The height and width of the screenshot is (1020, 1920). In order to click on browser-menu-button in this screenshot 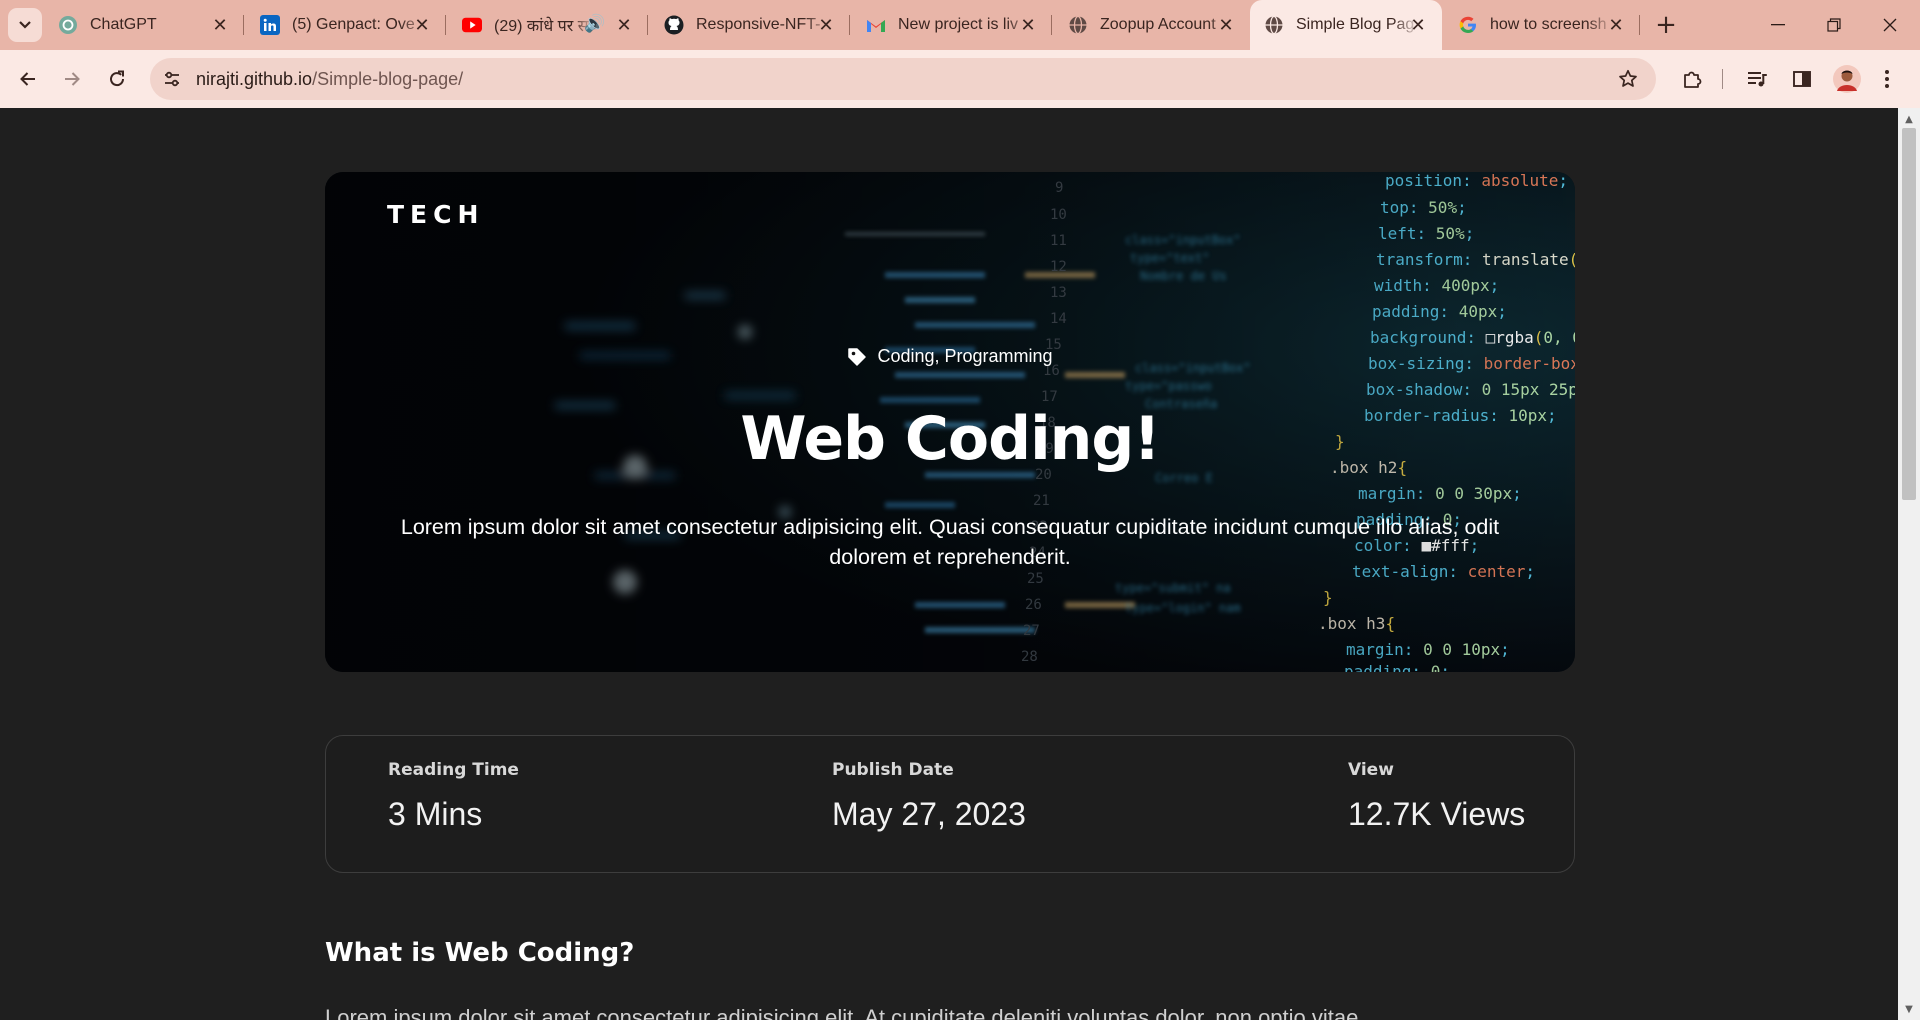, I will do `click(1887, 79)`.